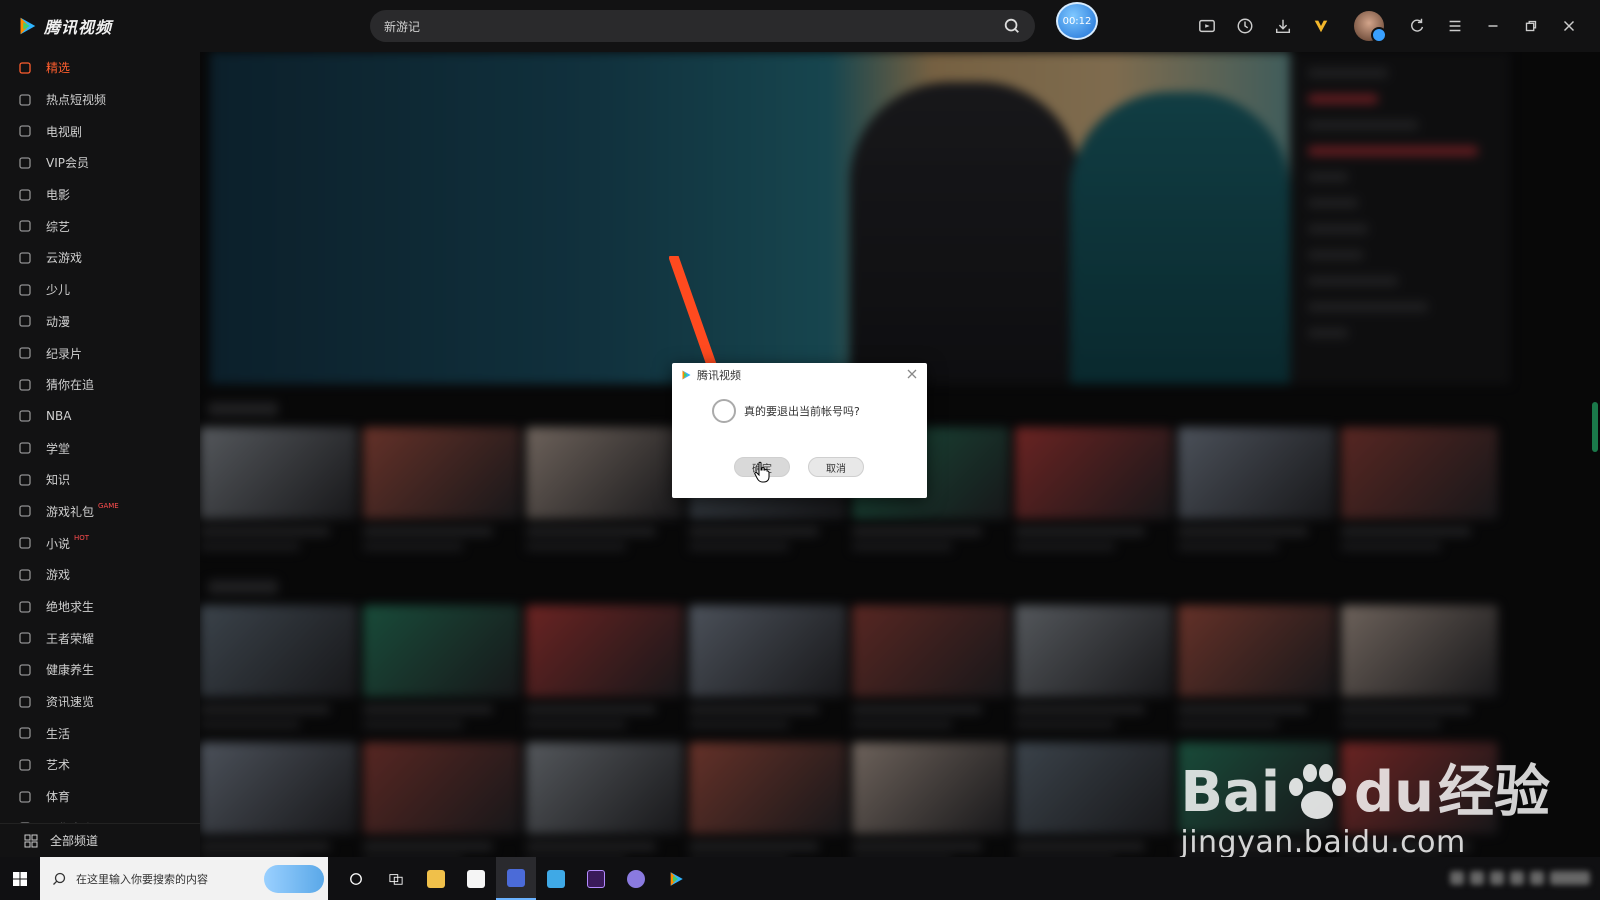 The width and height of the screenshot is (1600, 900). I want to click on dialog-title: 腾讯视频, so click(719, 375).